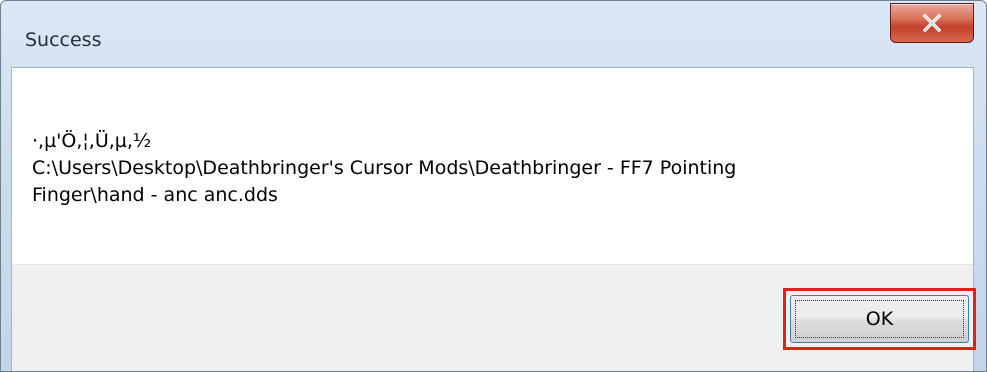 The image size is (987, 372). What do you see at coordinates (92, 141) in the screenshot?
I see `message-line: ·,µ'Ö,¦,Ü,µ,½` at bounding box center [92, 141].